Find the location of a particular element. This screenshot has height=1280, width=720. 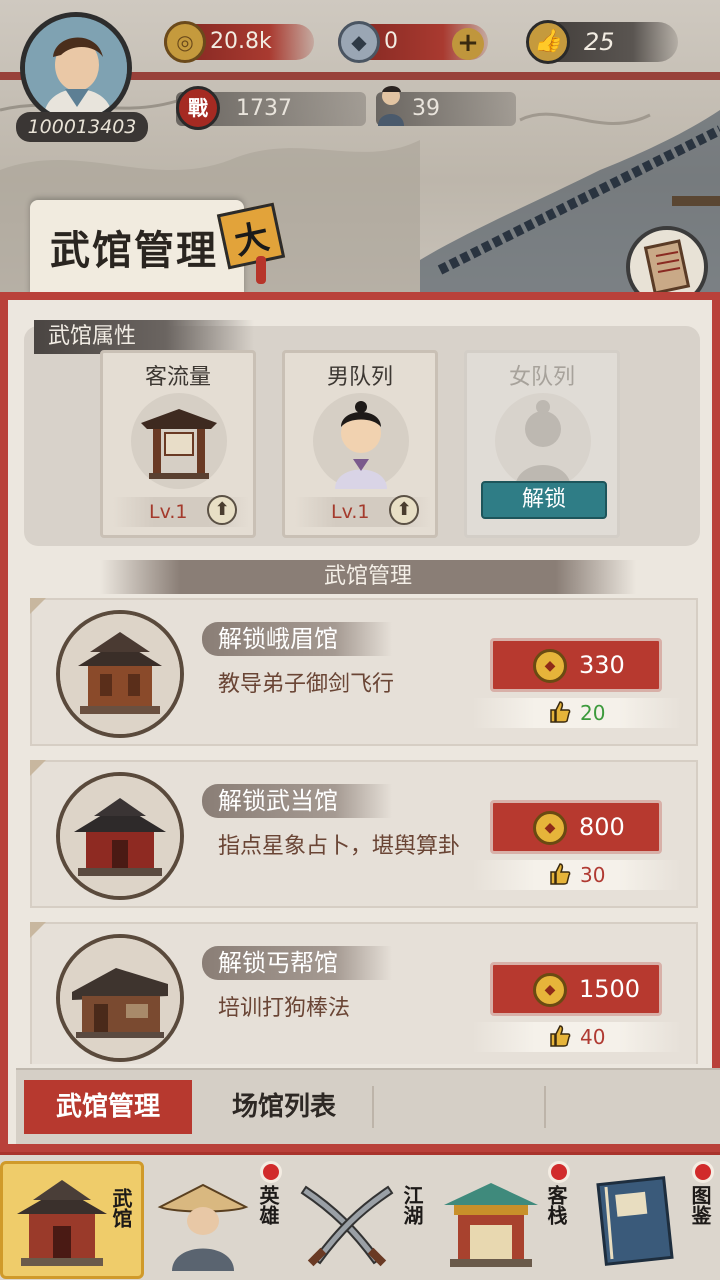

coin-counter: ◎ 20.8k is located at coordinates (239, 42).